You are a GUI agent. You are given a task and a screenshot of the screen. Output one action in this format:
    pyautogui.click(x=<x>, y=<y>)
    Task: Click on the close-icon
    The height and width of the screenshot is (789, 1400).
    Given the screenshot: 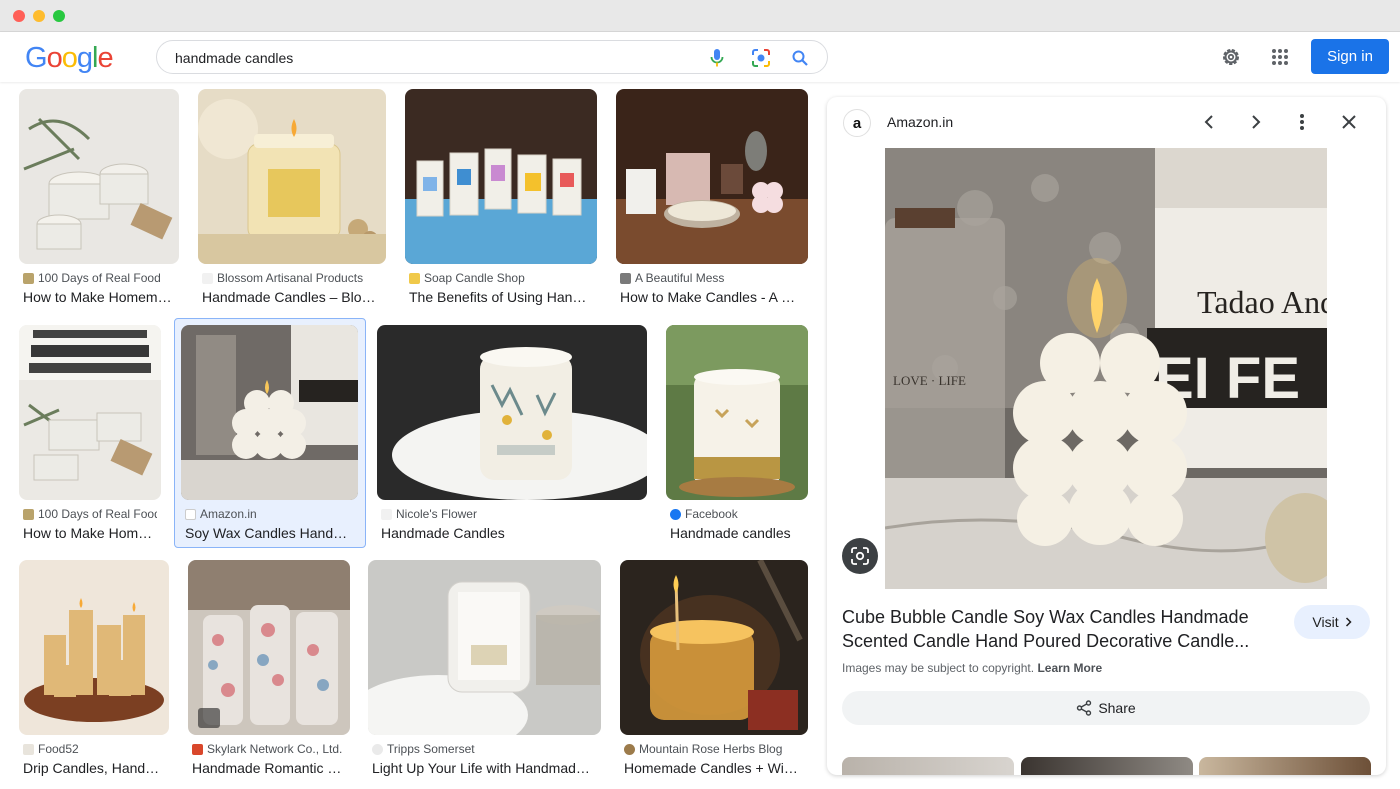 What is the action you would take?
    pyautogui.click(x=1349, y=122)
    